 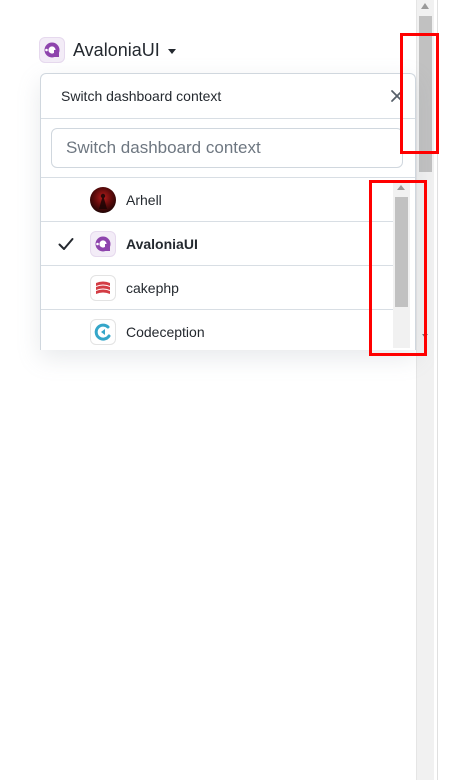 I want to click on list-item-codeception: Codeception, so click(x=217, y=330).